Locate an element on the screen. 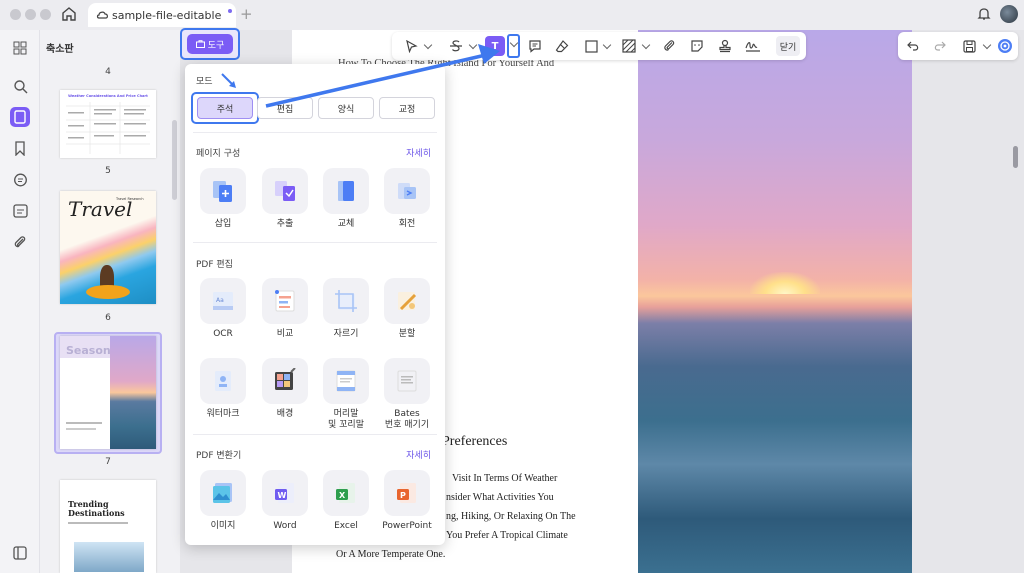 The width and height of the screenshot is (1024, 573). extract-page-tool: 추출 is located at coordinates (285, 199).